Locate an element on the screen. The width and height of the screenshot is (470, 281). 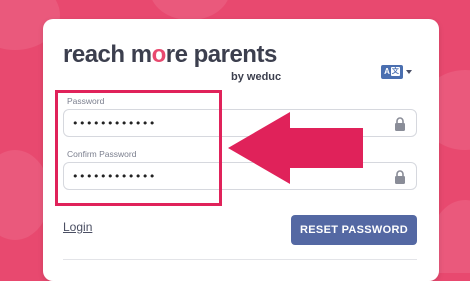
pointer-arrow-icon is located at coordinates (295, 148).